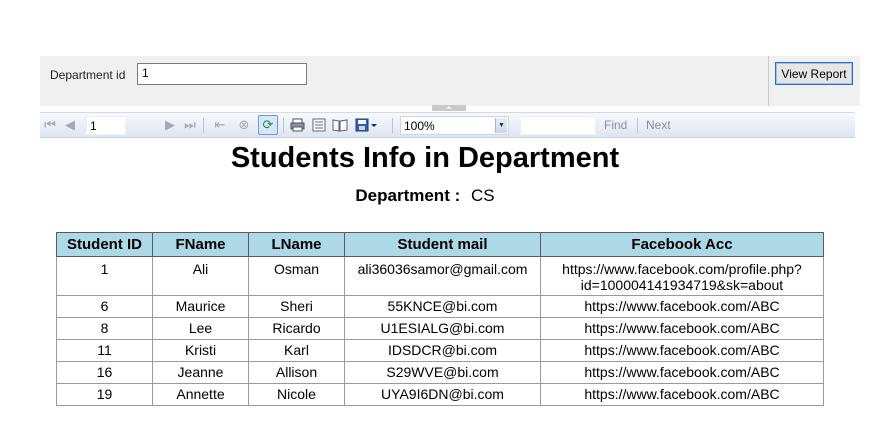  What do you see at coordinates (268, 125) in the screenshot?
I see `refresh-icon: ⟳` at bounding box center [268, 125].